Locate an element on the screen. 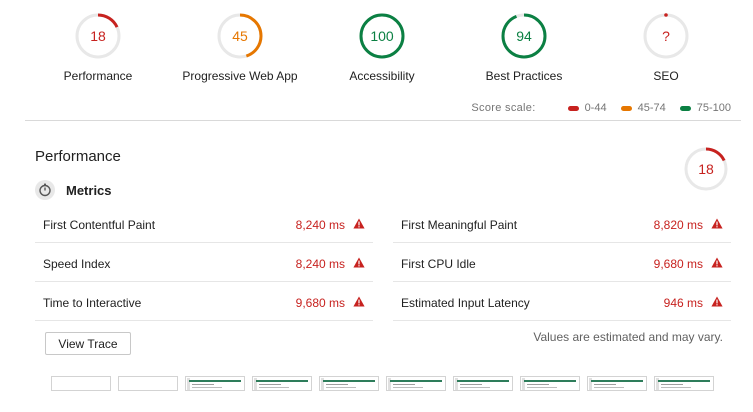 This screenshot has width=753, height=412. score-gauge: 94 is located at coordinates (524, 36).